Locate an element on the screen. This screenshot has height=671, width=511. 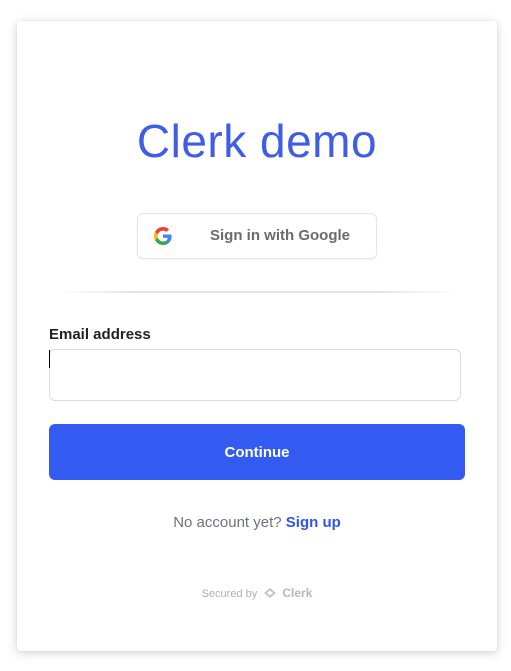
google-sign-in-button: Sign in with Google is located at coordinates (257, 236).